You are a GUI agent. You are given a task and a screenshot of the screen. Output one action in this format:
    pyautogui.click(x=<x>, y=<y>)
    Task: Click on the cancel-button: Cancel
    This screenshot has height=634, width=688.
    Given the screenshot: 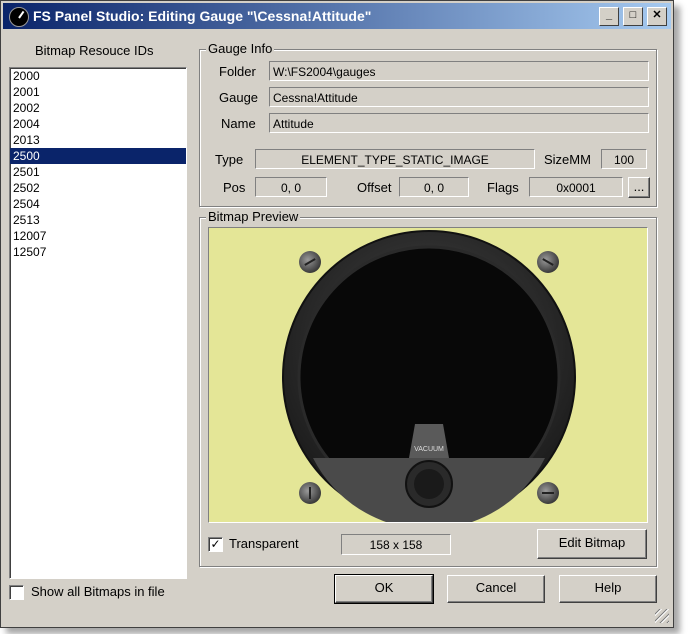 What is the action you would take?
    pyautogui.click(x=496, y=589)
    